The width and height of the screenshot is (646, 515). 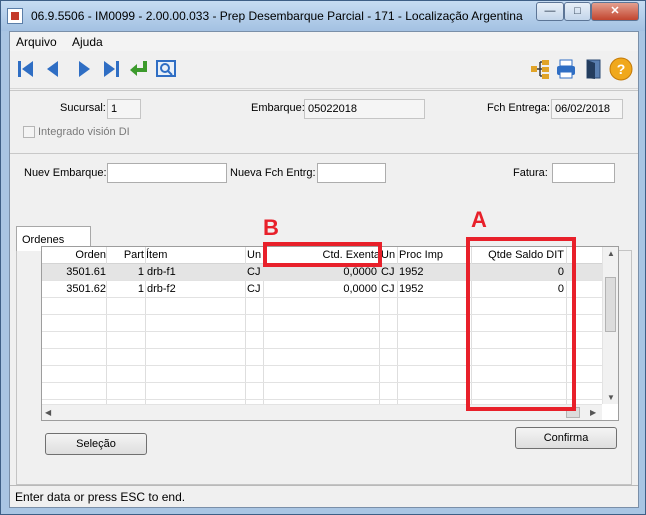 I want to click on embarque-field: 05022018, so click(x=364, y=109).